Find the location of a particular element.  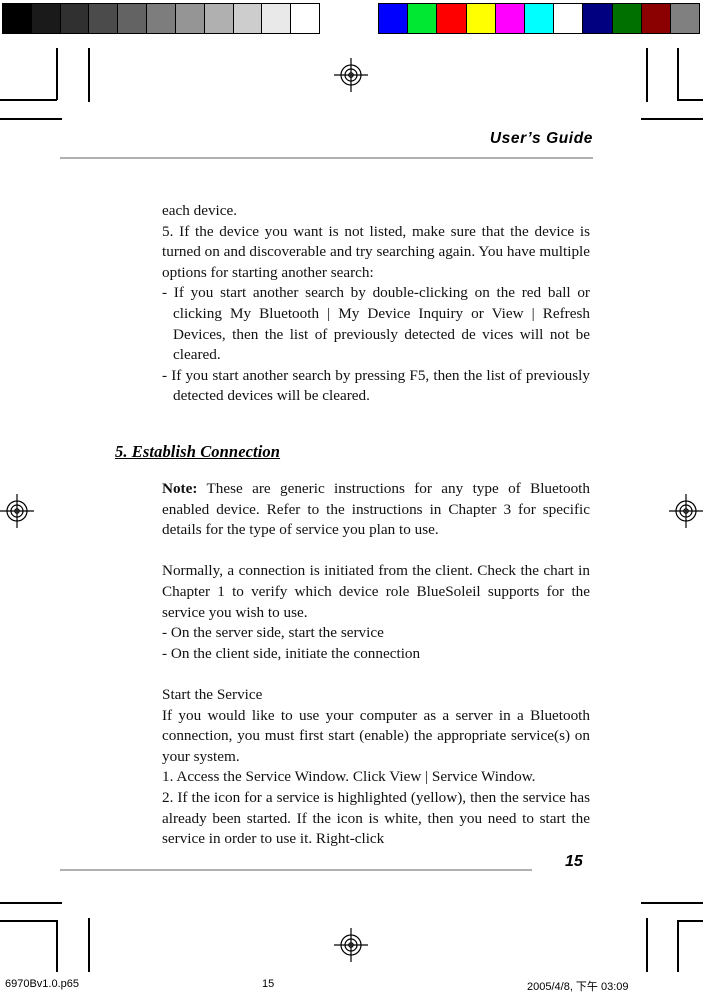

subheading-start-the-service: Start the Service is located at coordinates (212, 694).